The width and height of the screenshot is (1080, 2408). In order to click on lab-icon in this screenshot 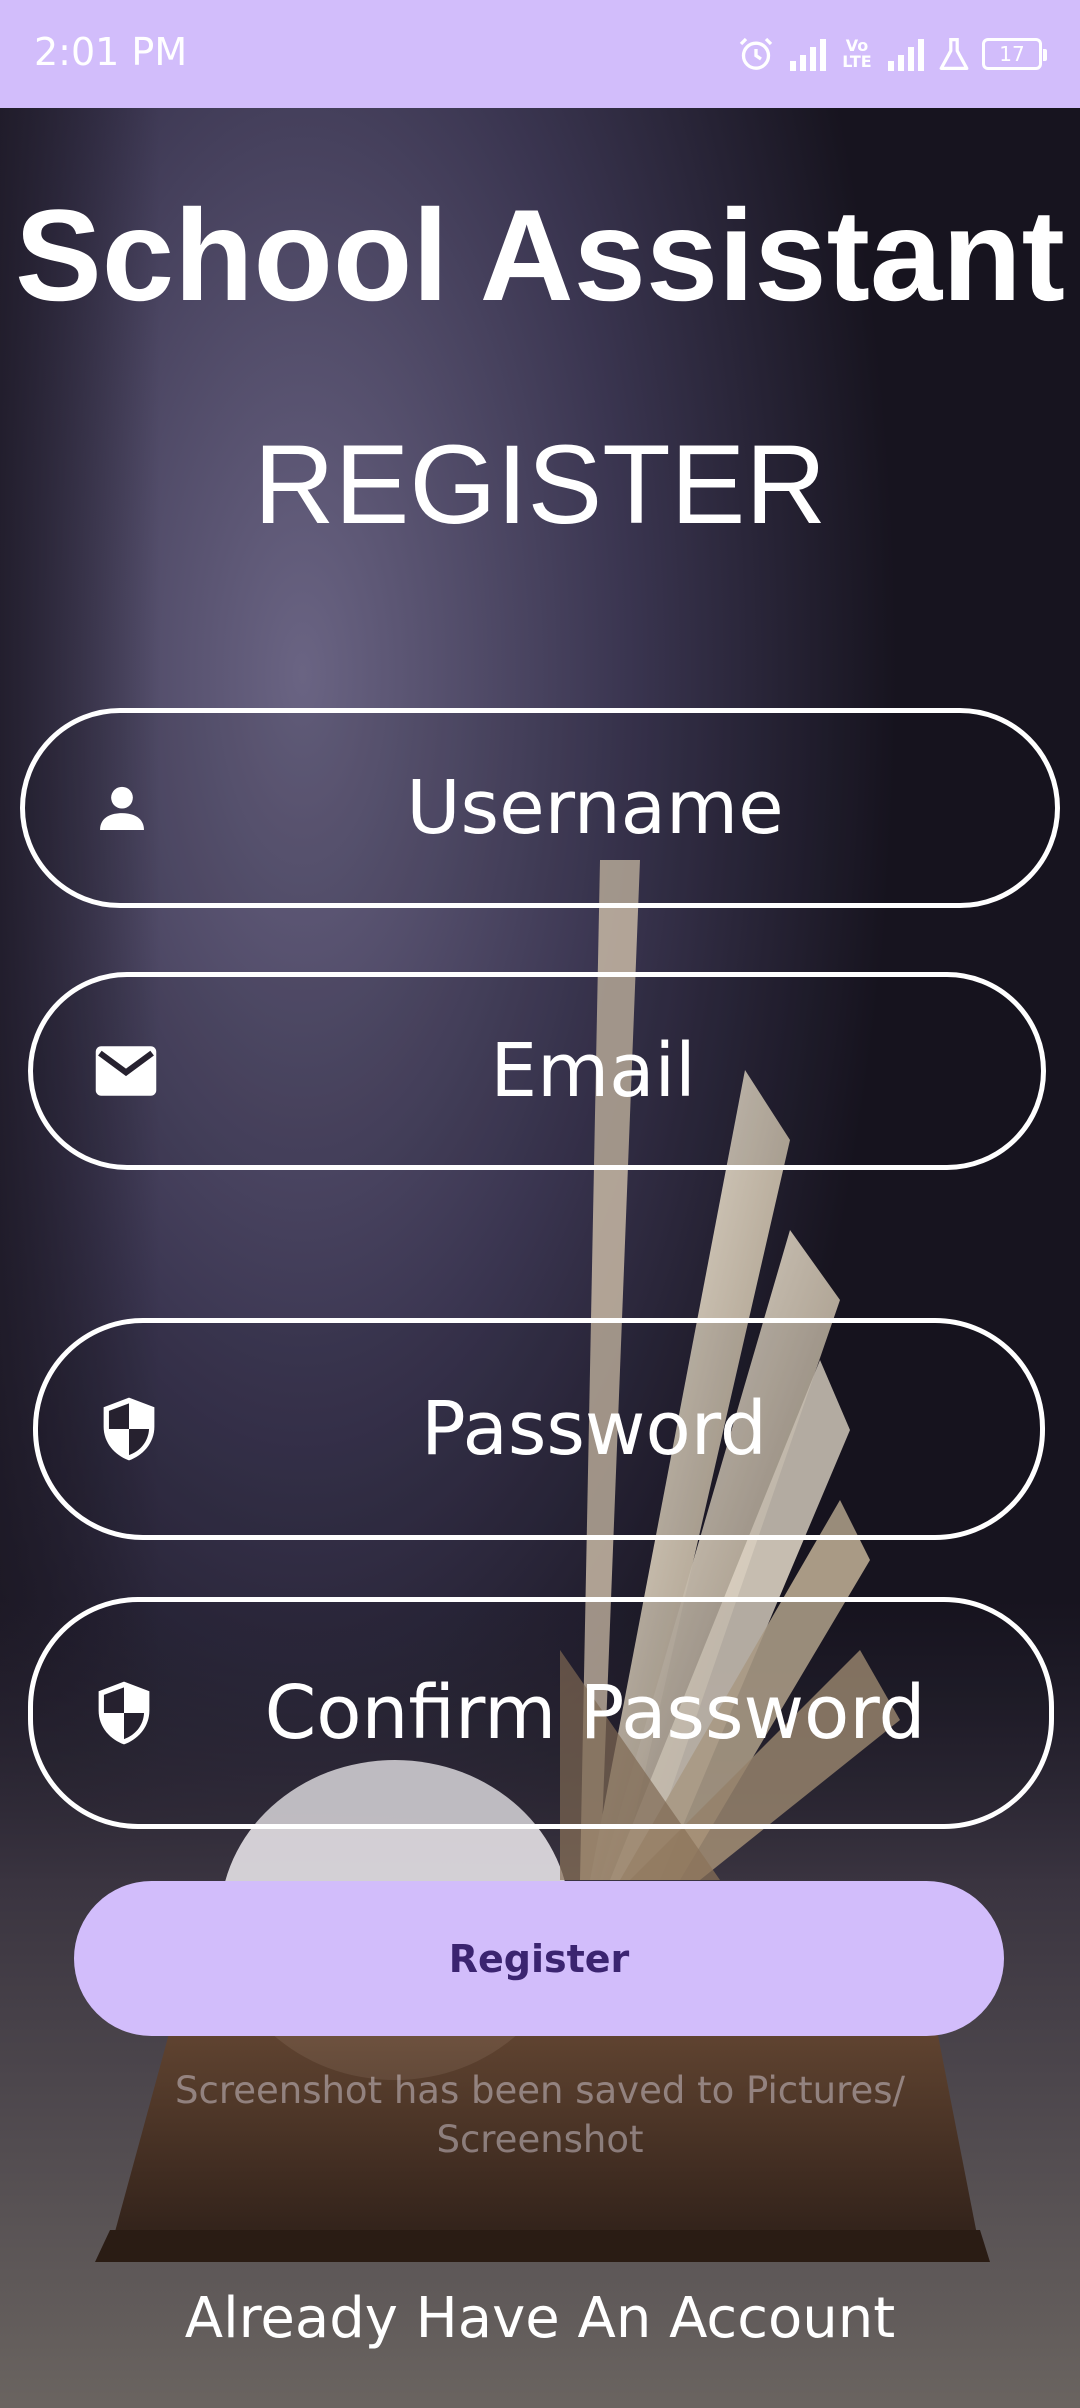, I will do `click(954, 54)`.